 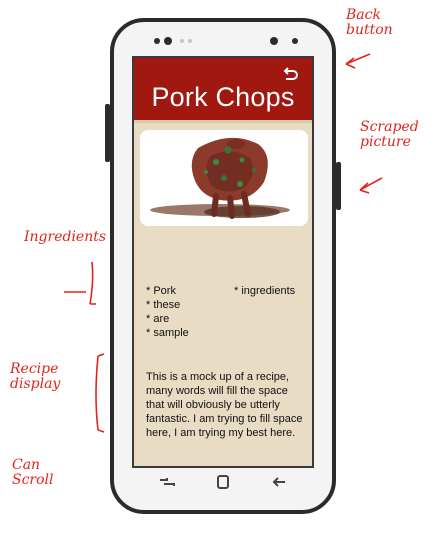 I want to click on home-button, so click(x=223, y=482).